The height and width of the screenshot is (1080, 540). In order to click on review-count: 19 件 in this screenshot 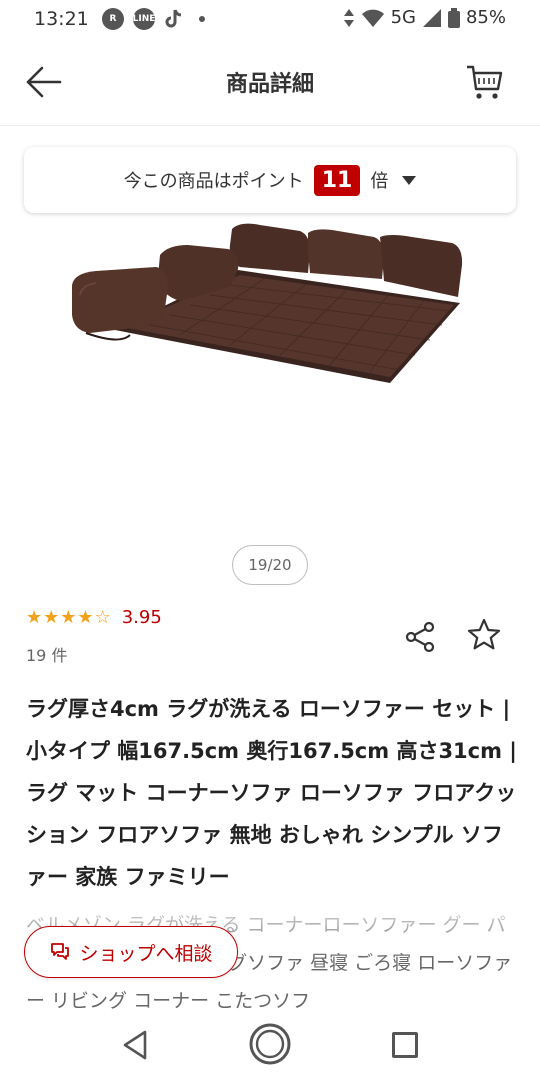, I will do `click(46, 654)`.